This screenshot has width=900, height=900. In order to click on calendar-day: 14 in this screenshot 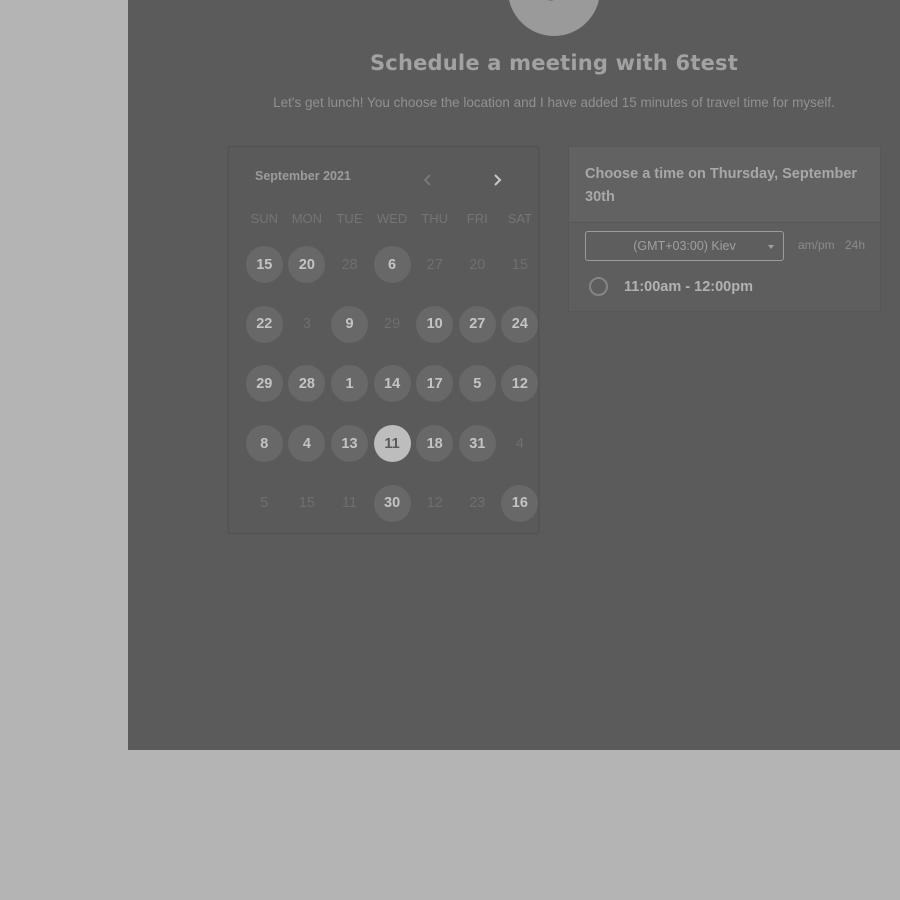, I will do `click(392, 384)`.